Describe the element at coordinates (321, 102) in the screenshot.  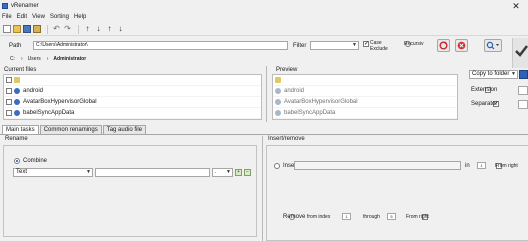
I see `preview-name: AvatarBoxHypervisorGlobal` at that location.